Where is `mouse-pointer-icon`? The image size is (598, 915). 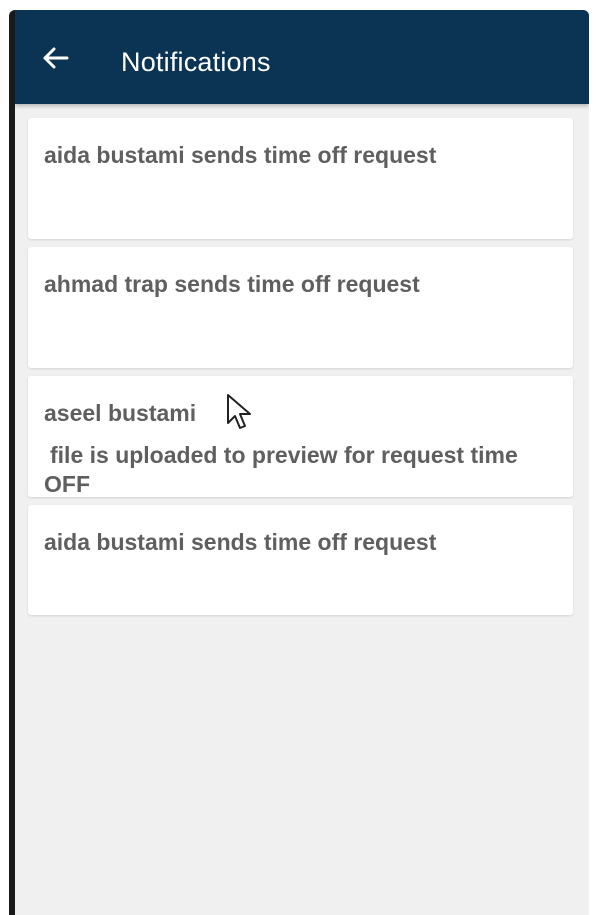 mouse-pointer-icon is located at coordinates (240, 413).